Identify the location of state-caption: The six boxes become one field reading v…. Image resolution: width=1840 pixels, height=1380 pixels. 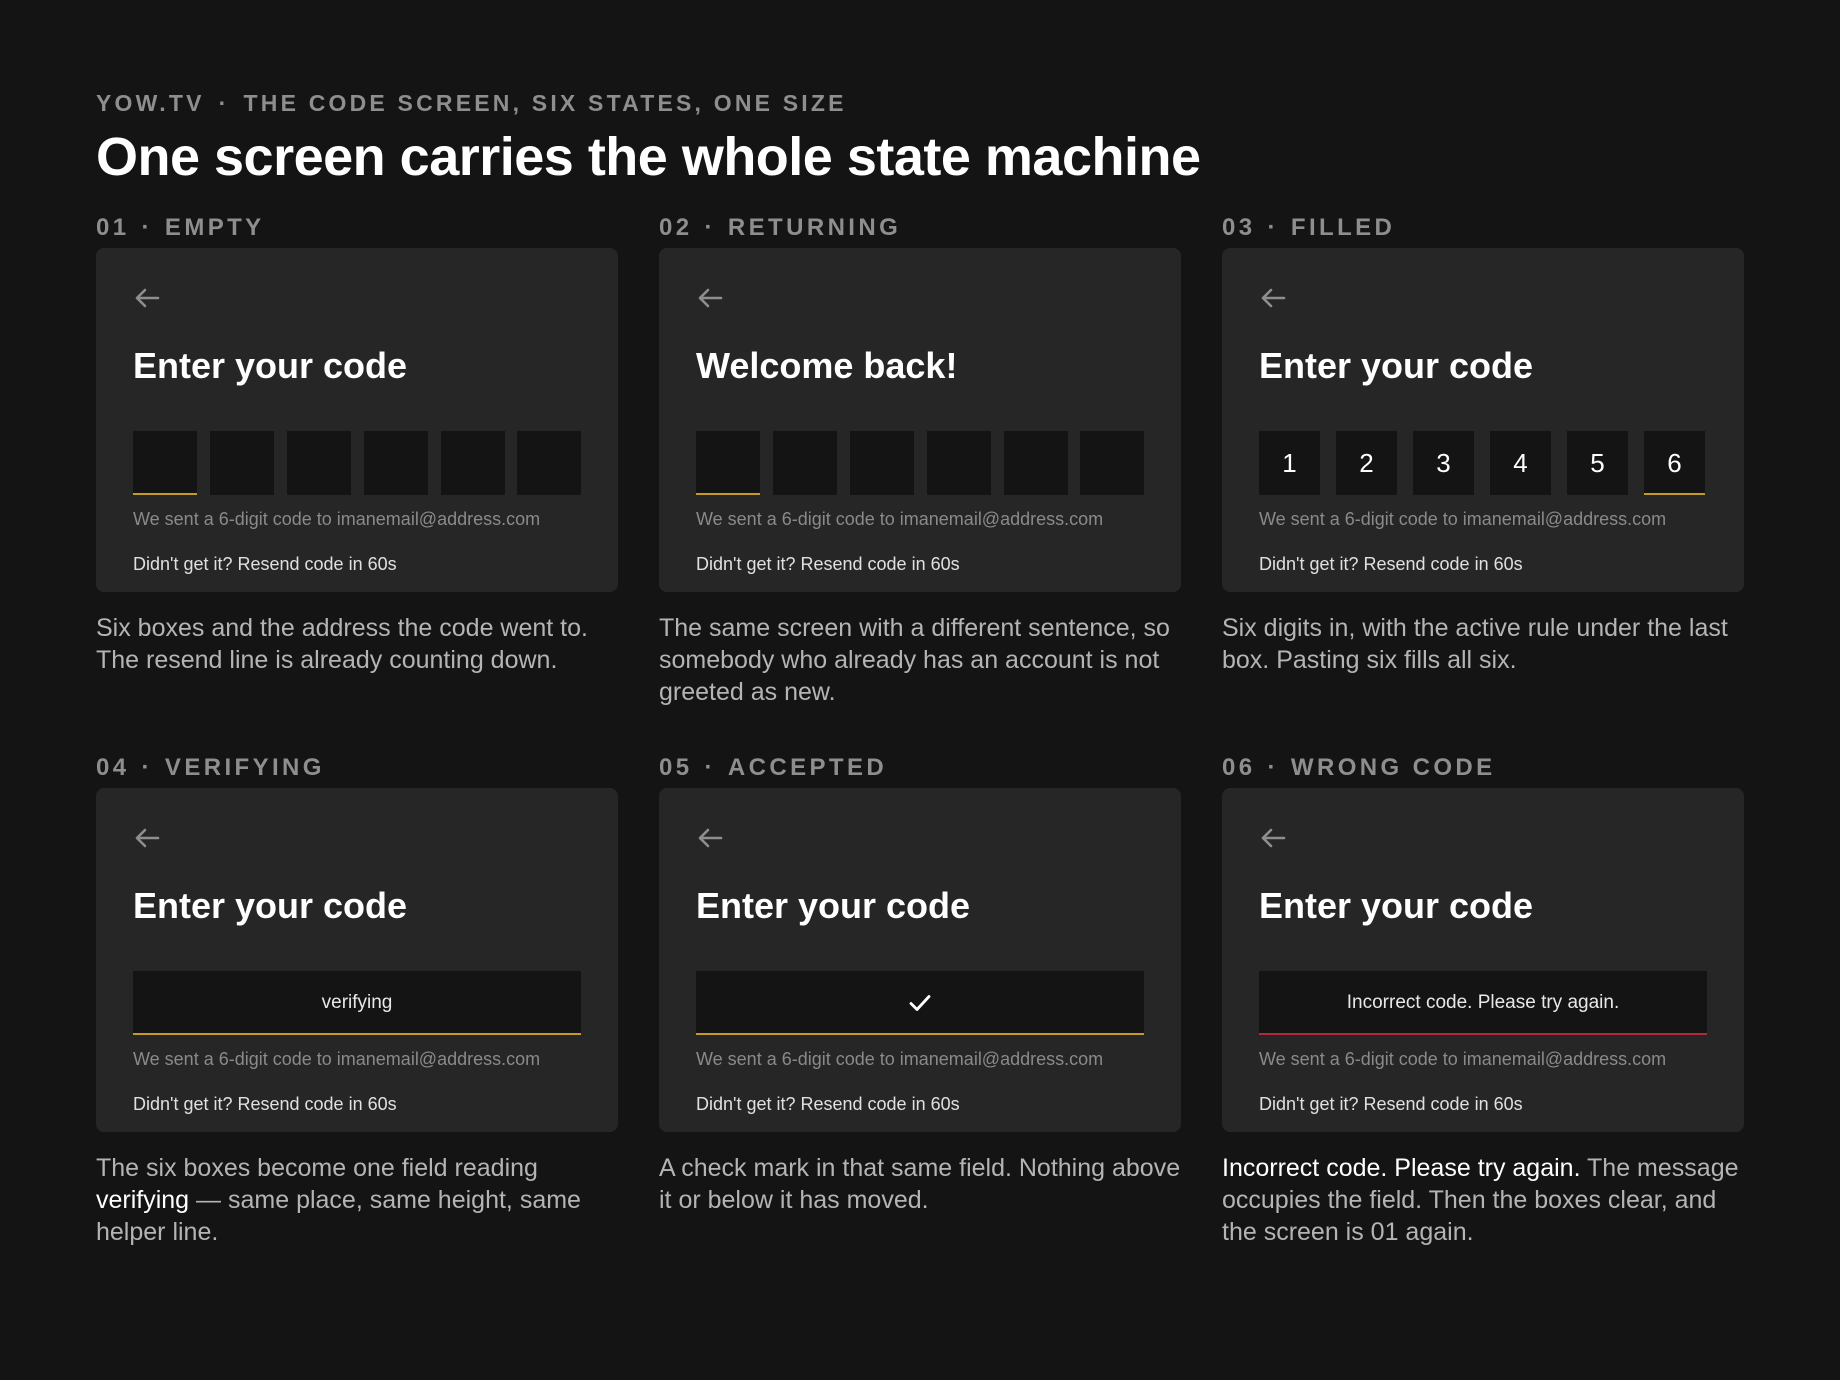
(361, 1200).